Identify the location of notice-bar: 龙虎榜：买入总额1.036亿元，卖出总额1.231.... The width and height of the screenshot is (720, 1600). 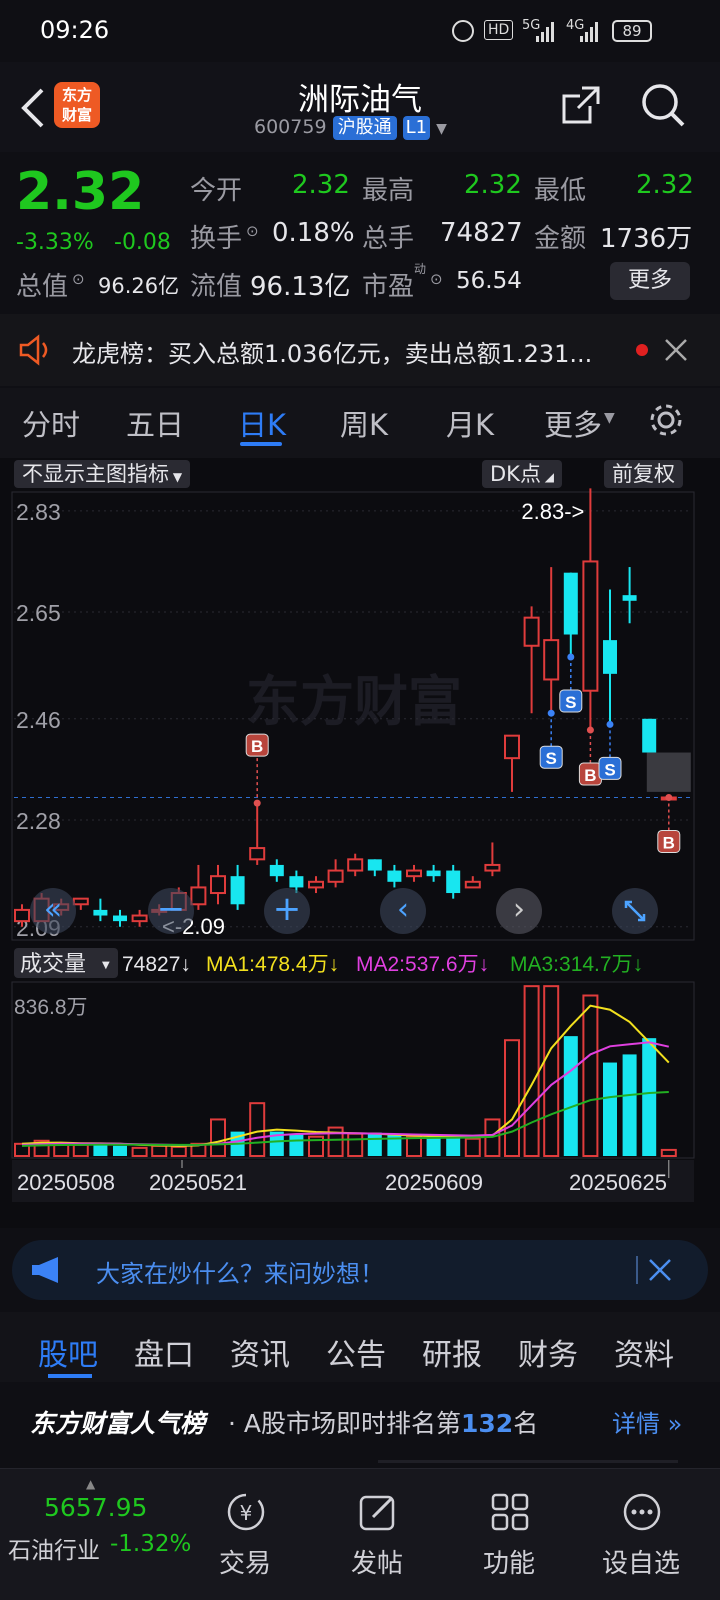
(360, 350).